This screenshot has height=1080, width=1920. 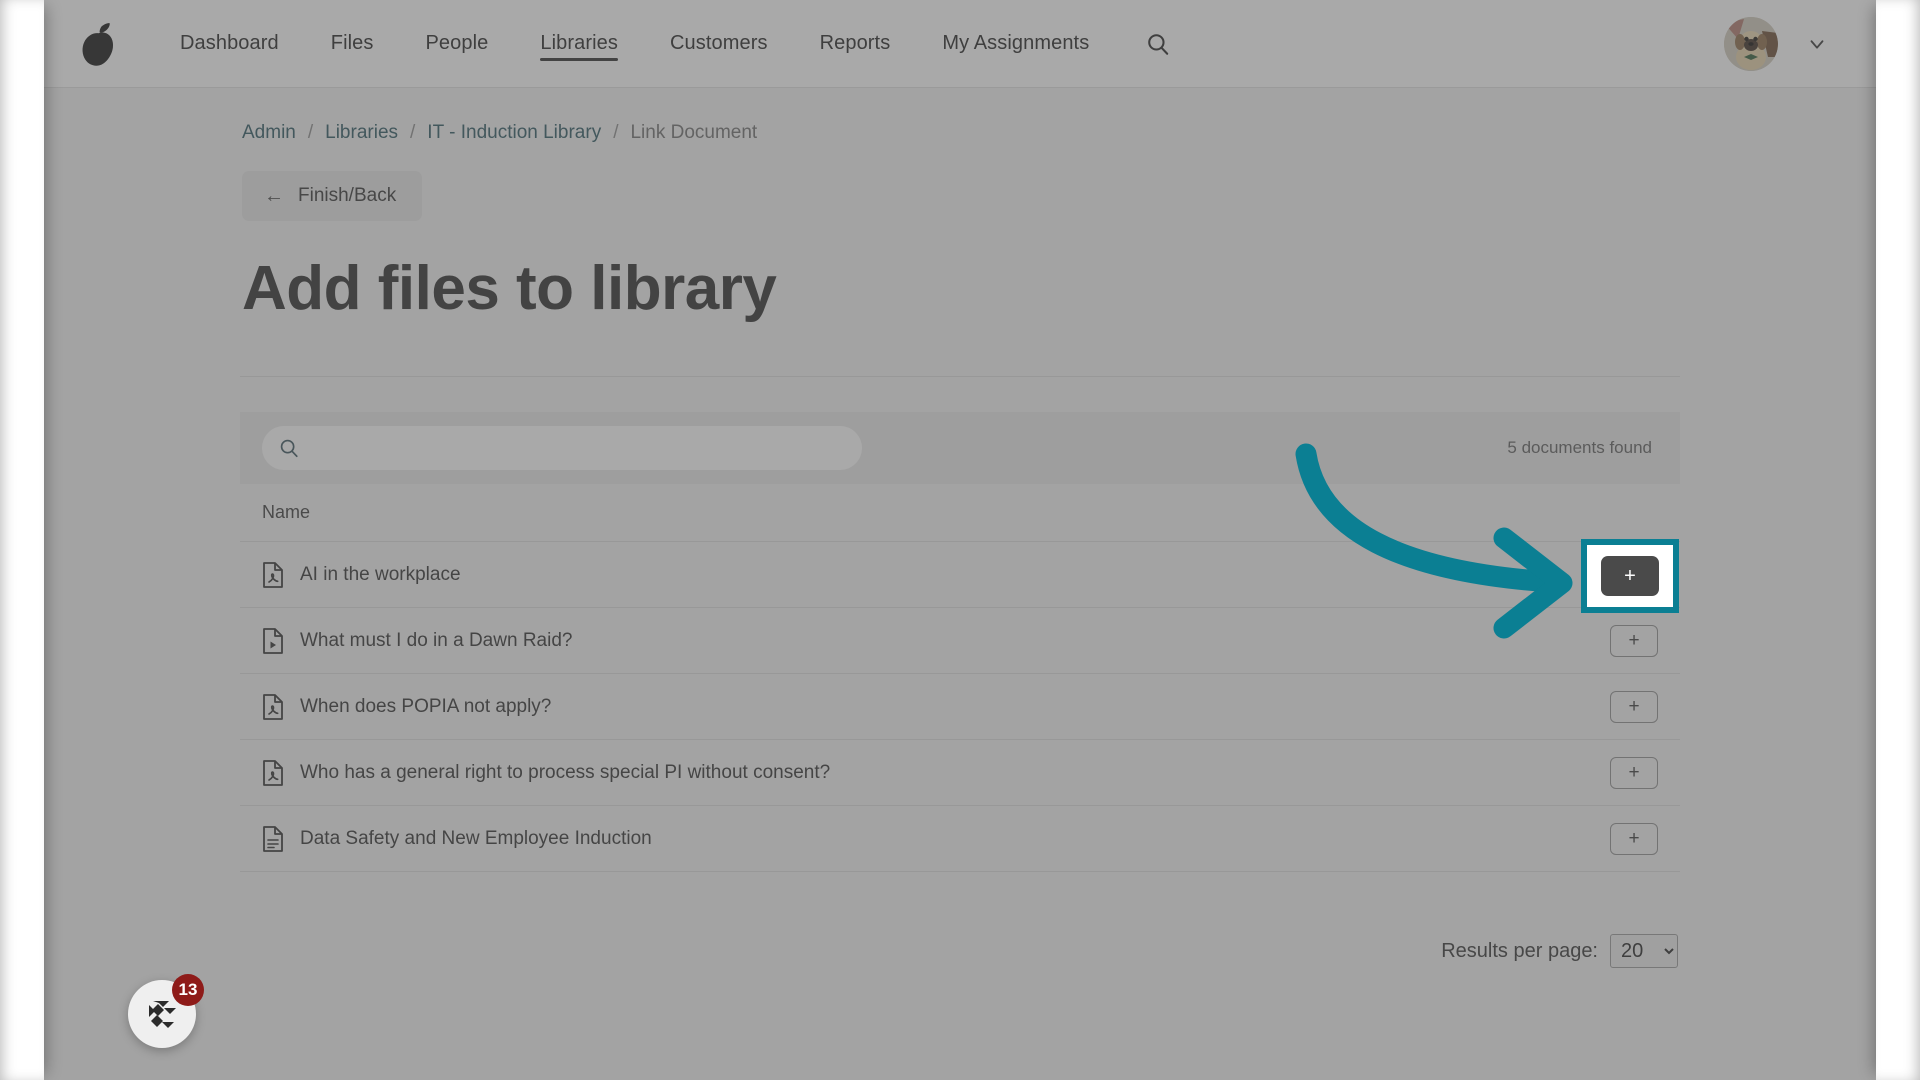 I want to click on row-document-name: AI in the workplace, so click(x=380, y=574).